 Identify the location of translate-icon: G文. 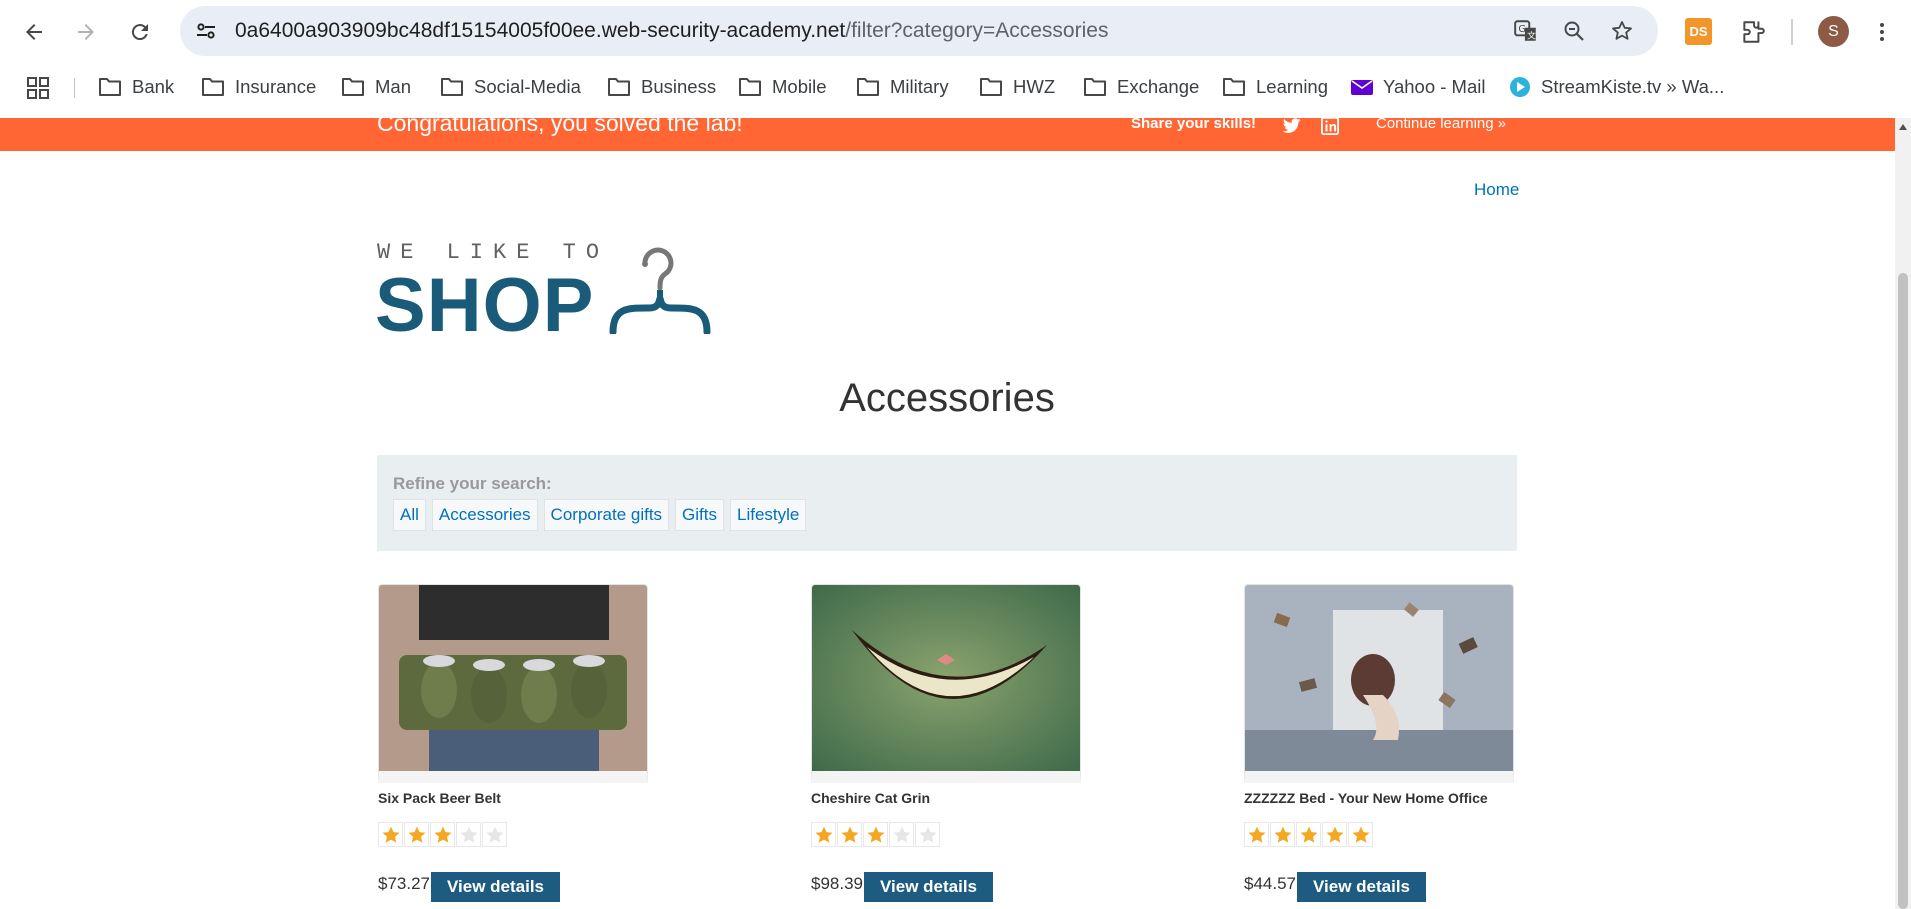
(1525, 31).